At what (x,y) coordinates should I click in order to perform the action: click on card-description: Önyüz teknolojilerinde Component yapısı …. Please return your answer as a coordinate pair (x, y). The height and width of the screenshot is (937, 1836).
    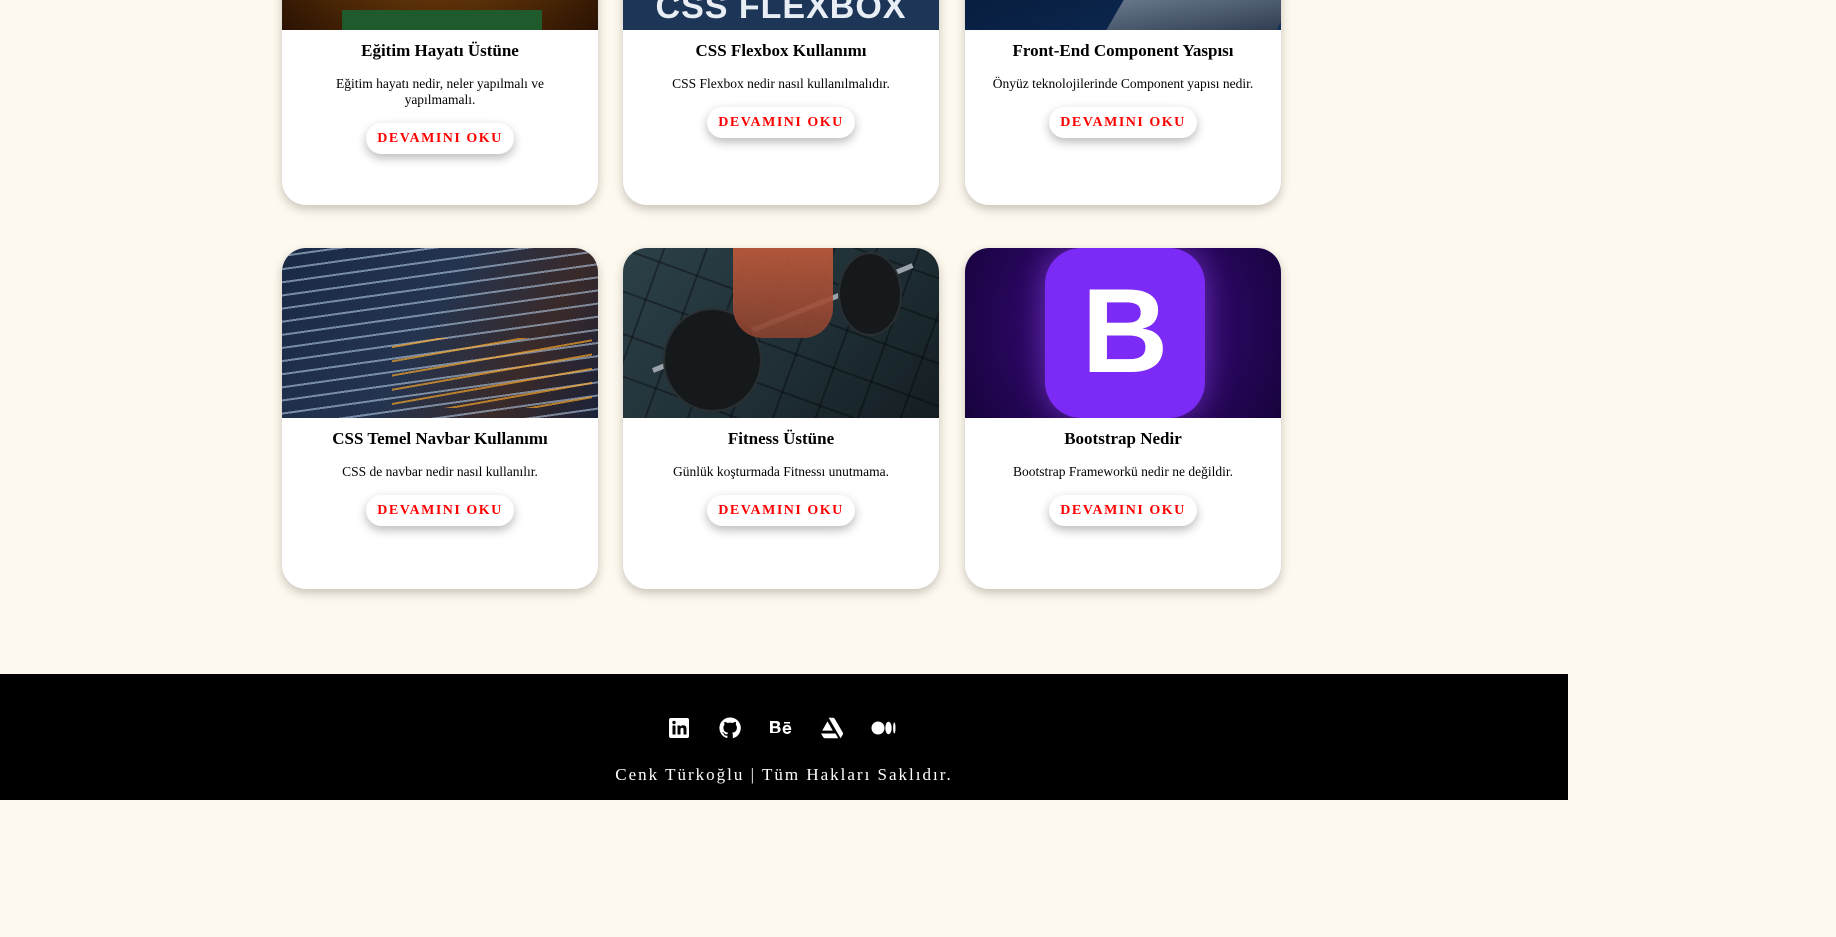
    Looking at the image, I should click on (1123, 83).